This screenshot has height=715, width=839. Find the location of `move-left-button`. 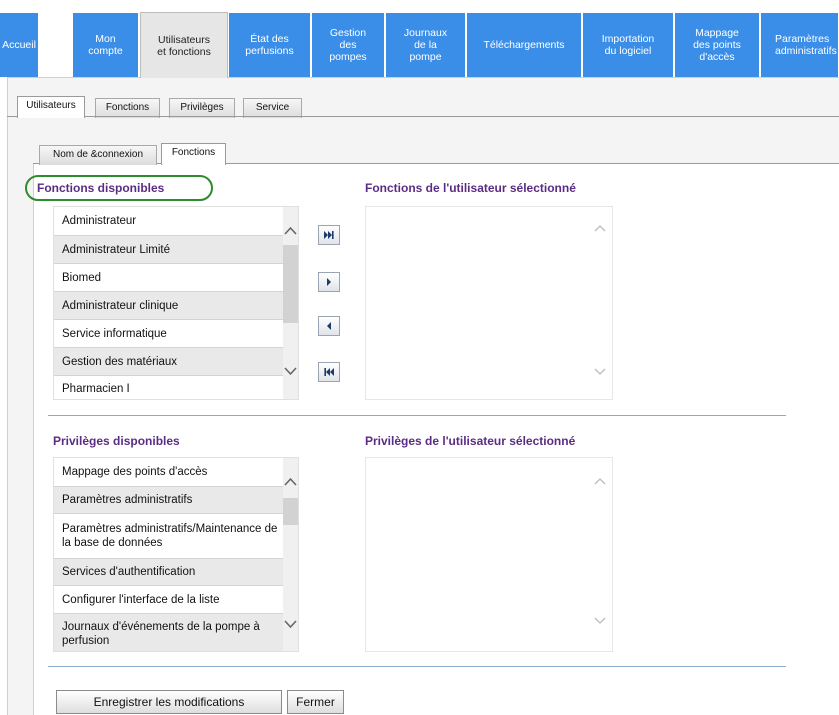

move-left-button is located at coordinates (329, 326).